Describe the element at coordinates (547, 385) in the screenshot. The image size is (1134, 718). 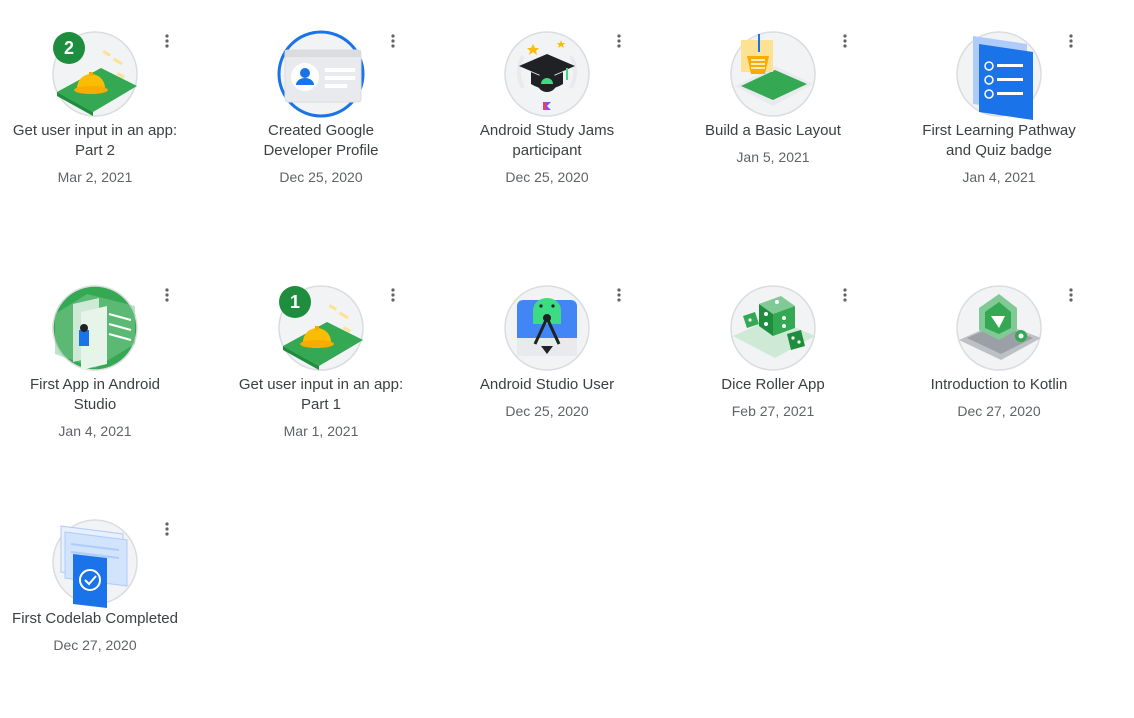
I see `badge-name: Android Studio User` at that location.